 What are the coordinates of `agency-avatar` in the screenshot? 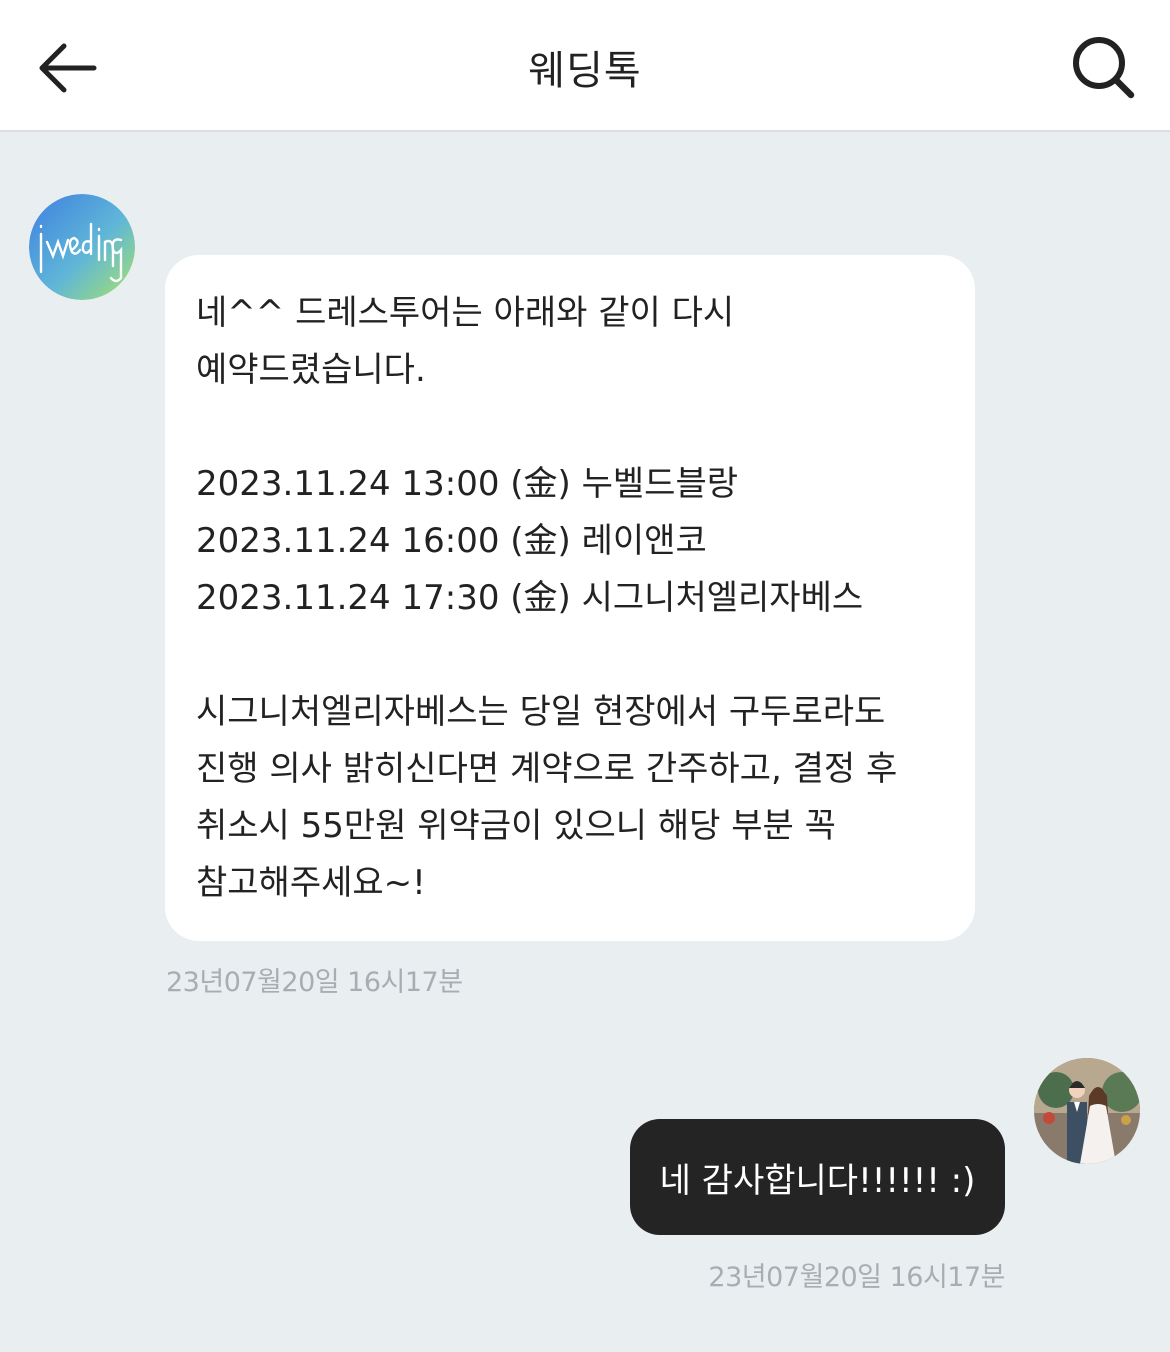 It's located at (82, 247).